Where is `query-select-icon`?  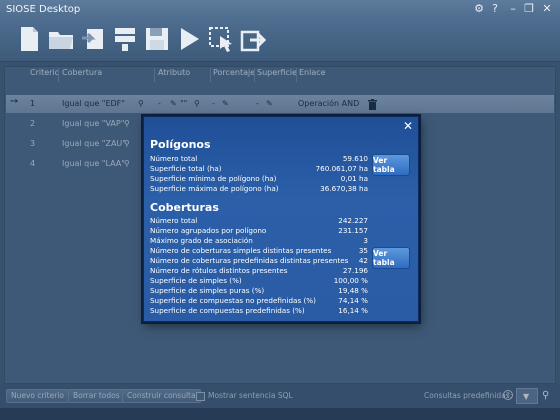 query-select-icon is located at coordinates (221, 39).